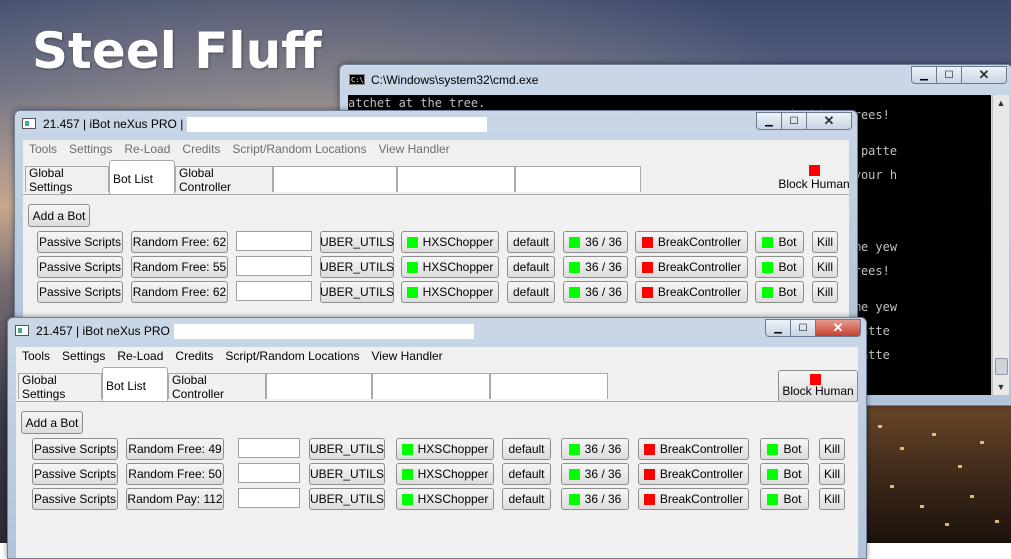 The width and height of the screenshot is (1011, 559). What do you see at coordinates (194, 356) in the screenshot?
I see `menu-credits: Credits` at bounding box center [194, 356].